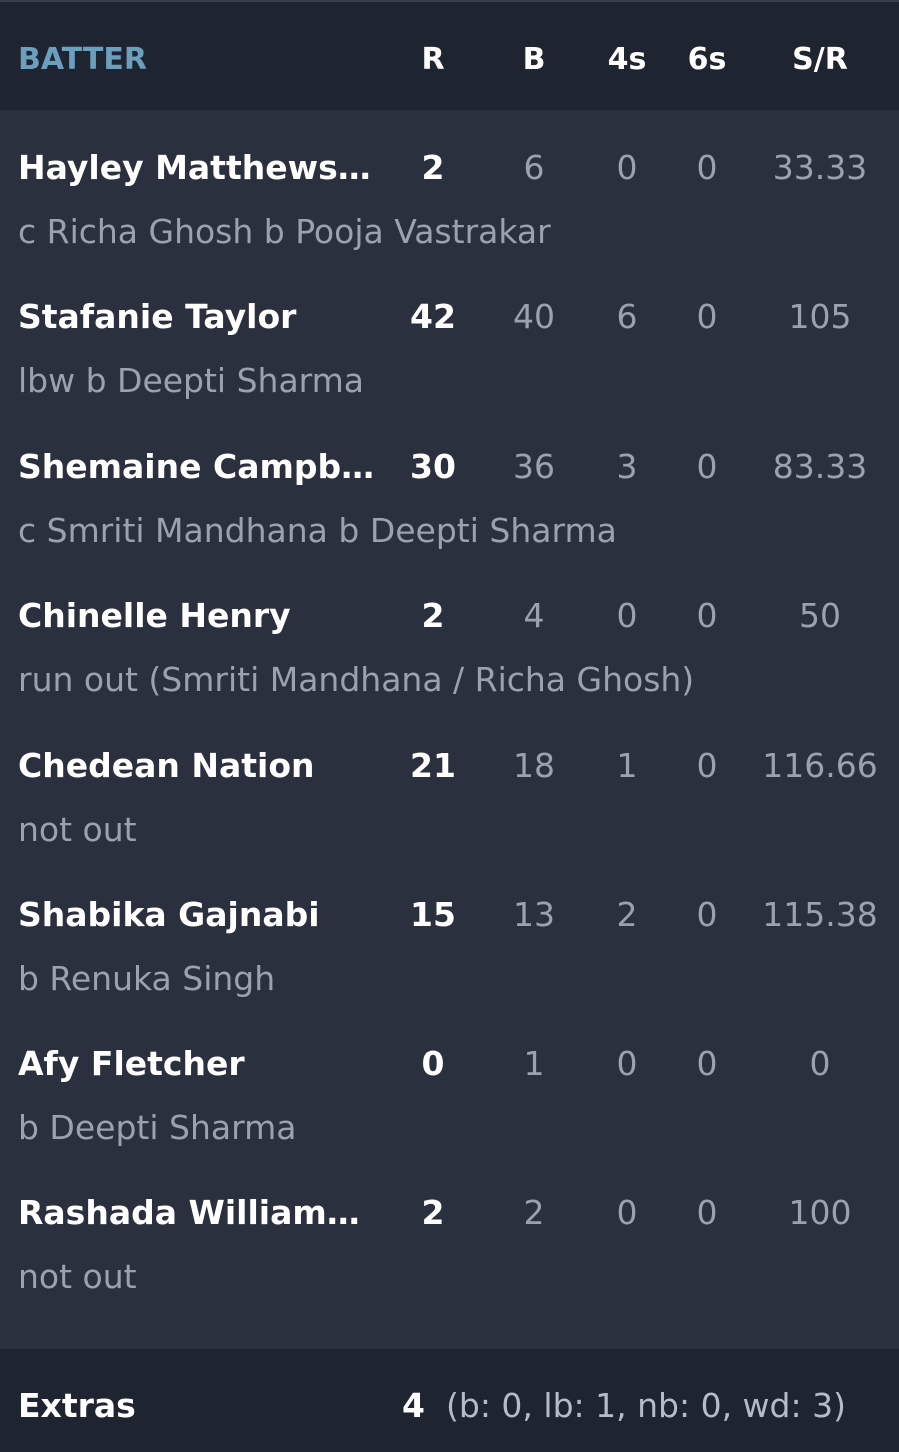  Describe the element at coordinates (820, 1063) in the screenshot. I see `batter-strike-rate: 0` at that location.